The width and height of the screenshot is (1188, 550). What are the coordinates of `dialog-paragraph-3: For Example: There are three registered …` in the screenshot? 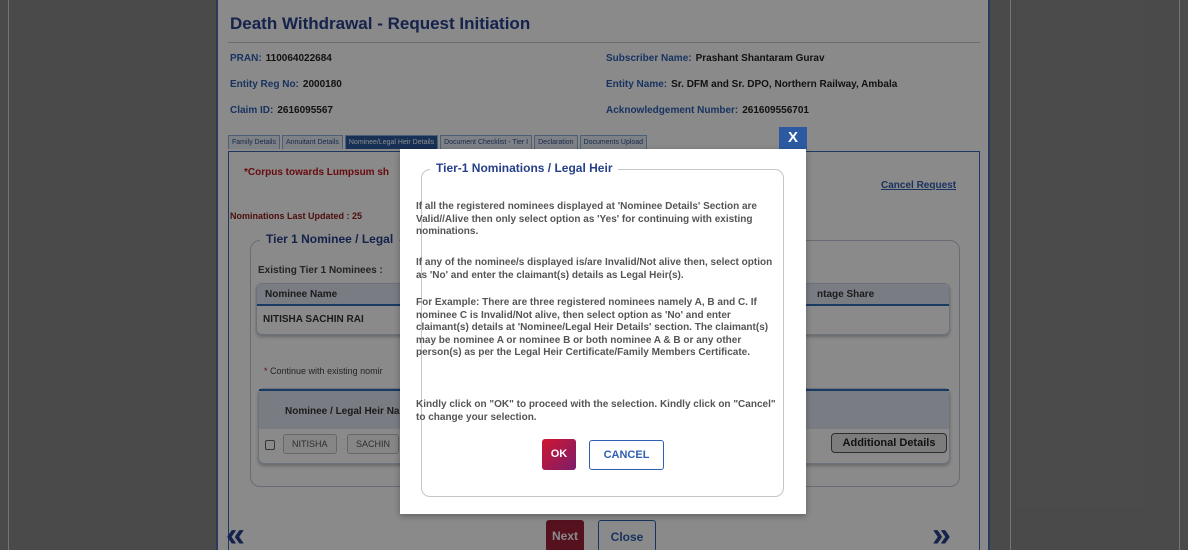 It's located at (592, 327).